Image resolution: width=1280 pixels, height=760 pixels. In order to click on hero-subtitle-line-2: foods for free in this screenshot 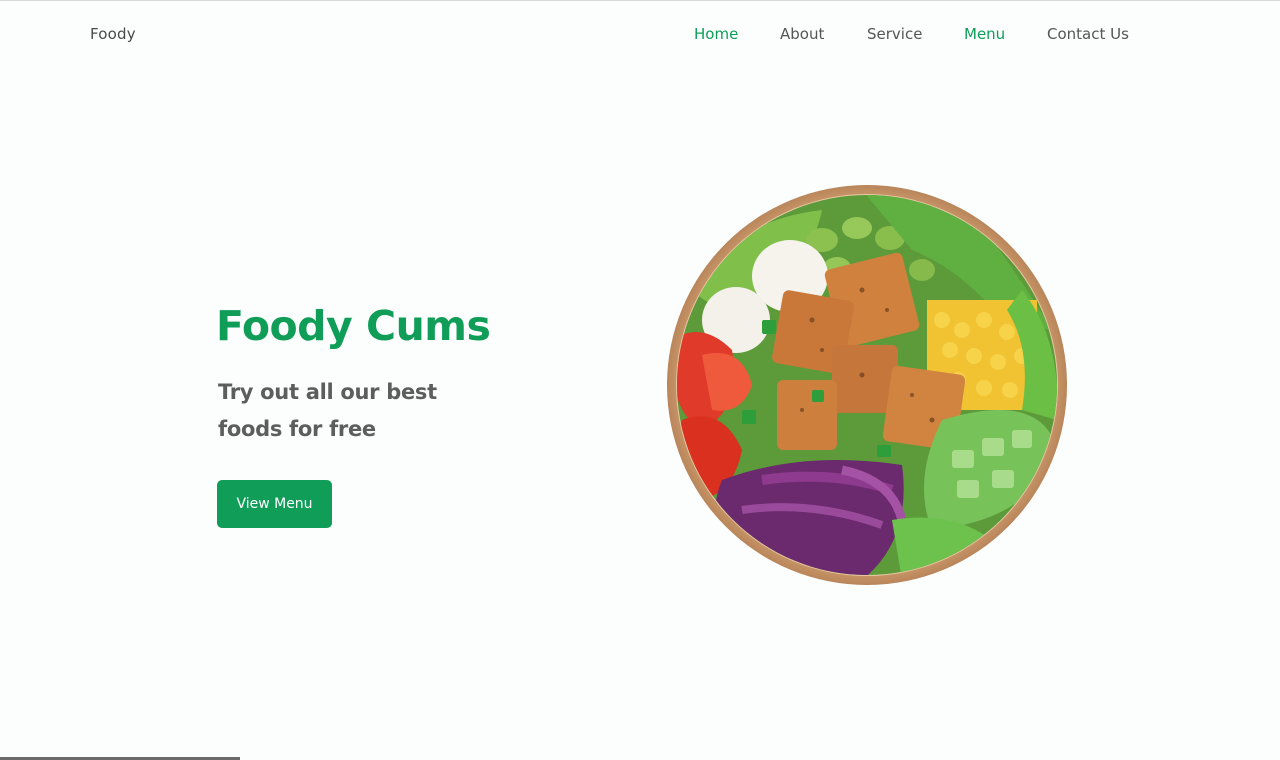, I will do `click(297, 429)`.